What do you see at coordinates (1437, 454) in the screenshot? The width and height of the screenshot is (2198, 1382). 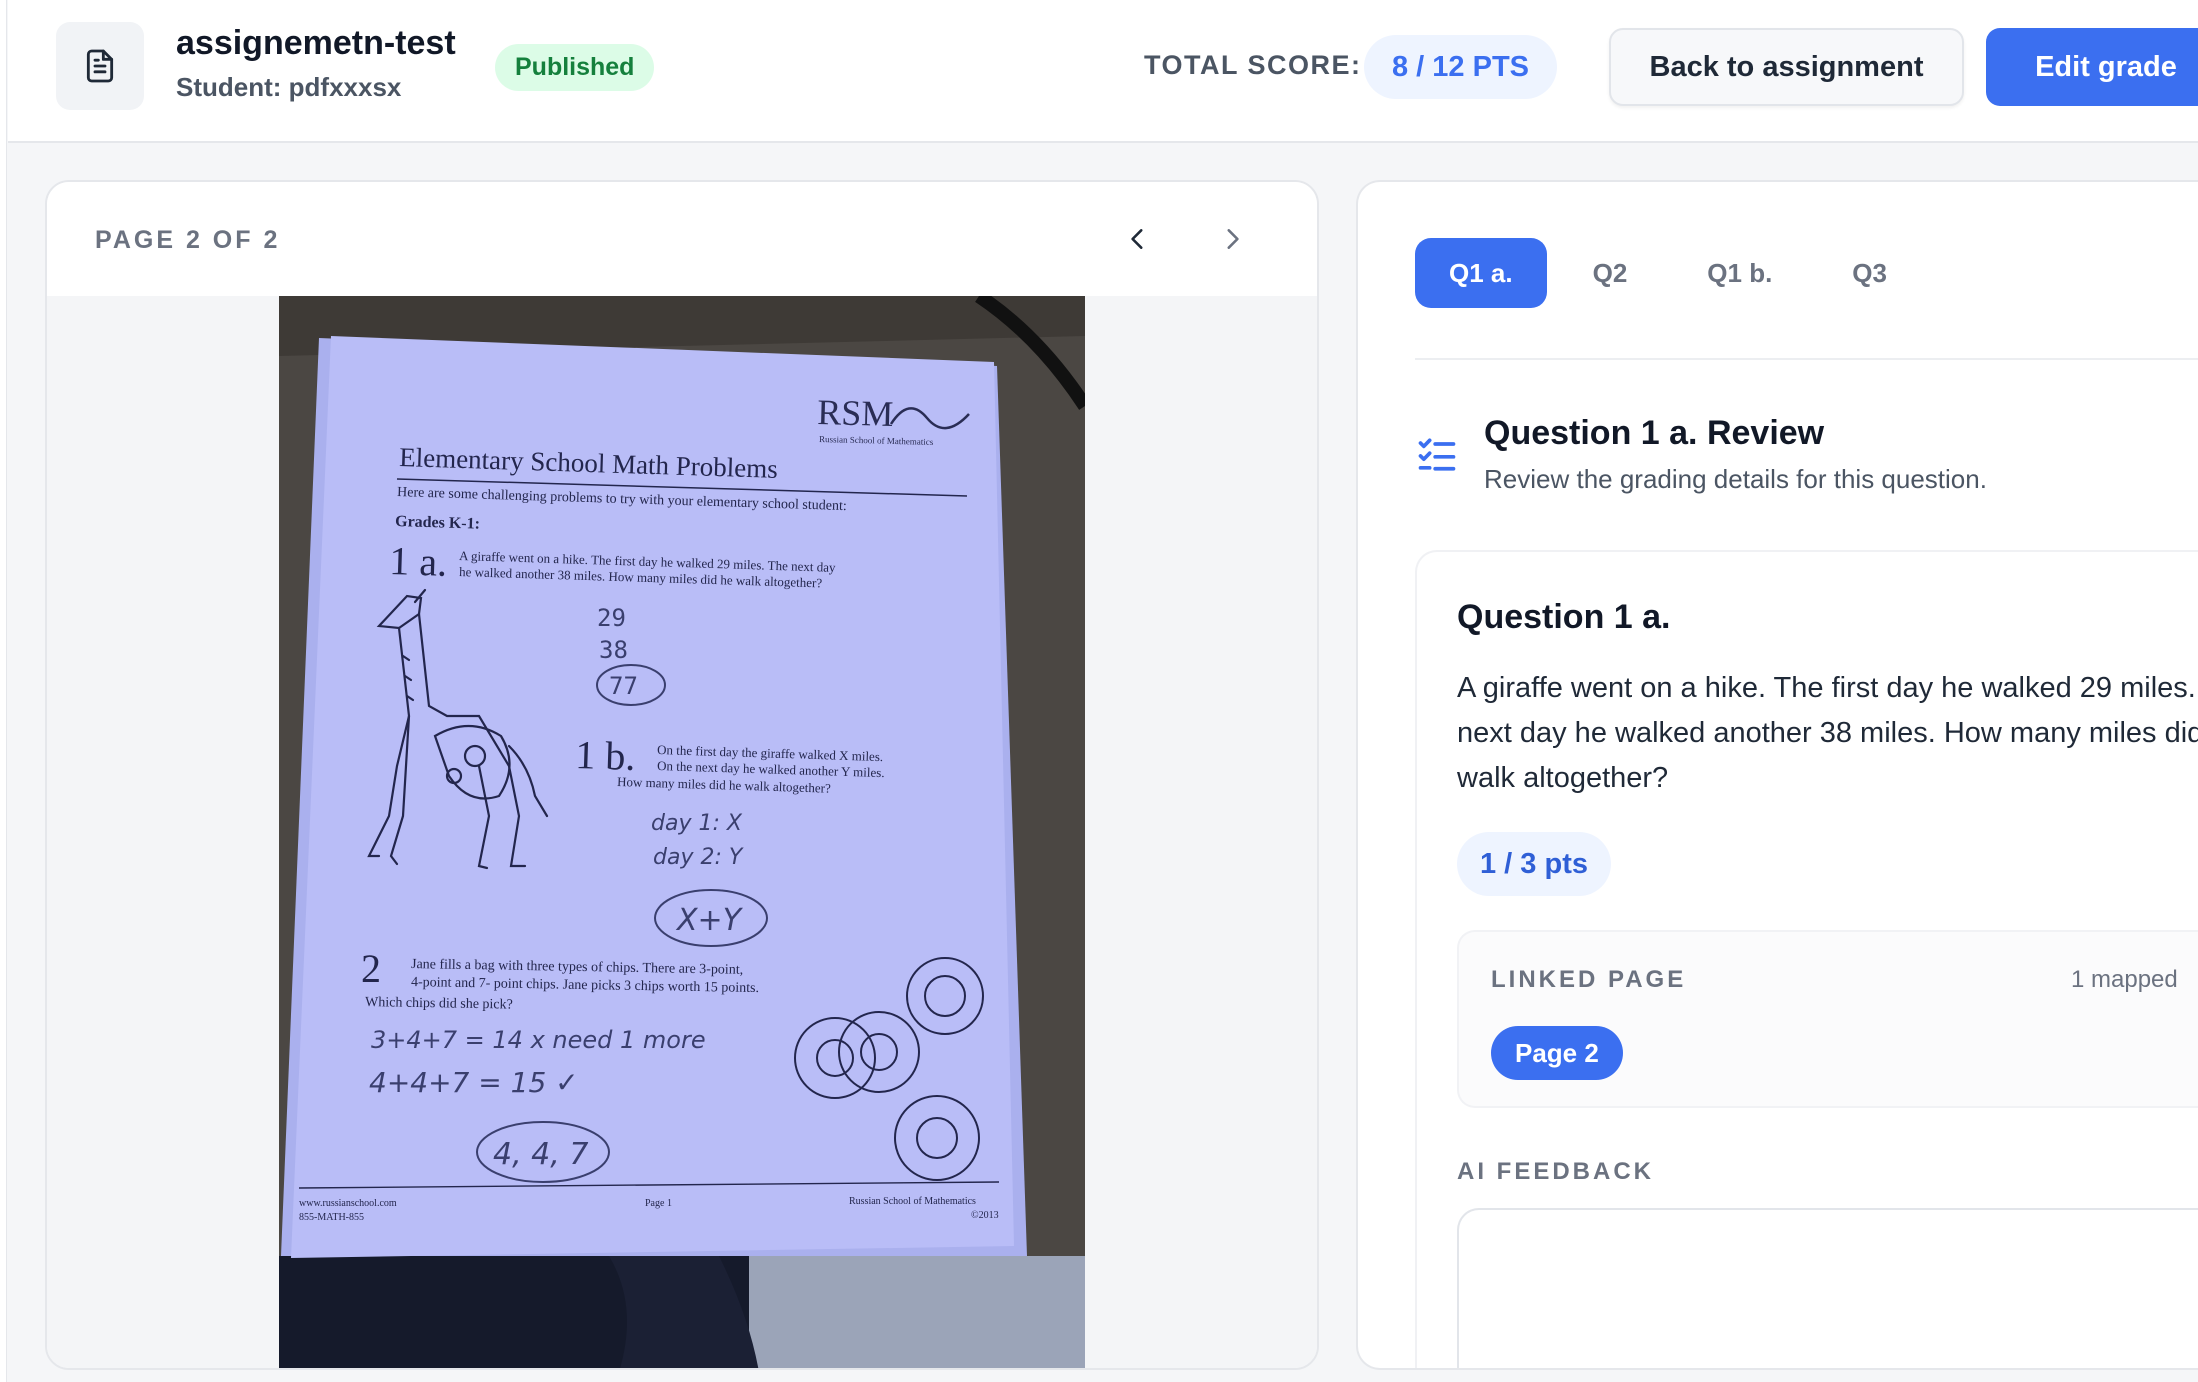 I see `checklist-icon` at bounding box center [1437, 454].